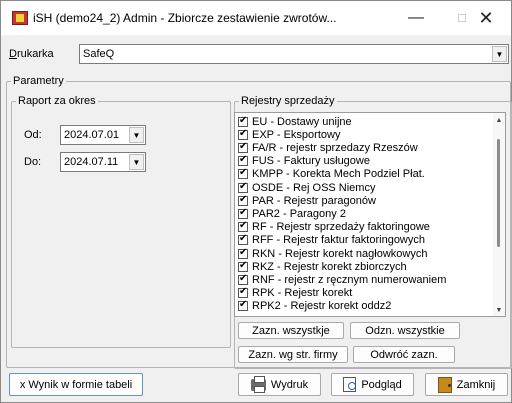  What do you see at coordinates (486, 18) in the screenshot?
I see `close-window-button: ✕` at bounding box center [486, 18].